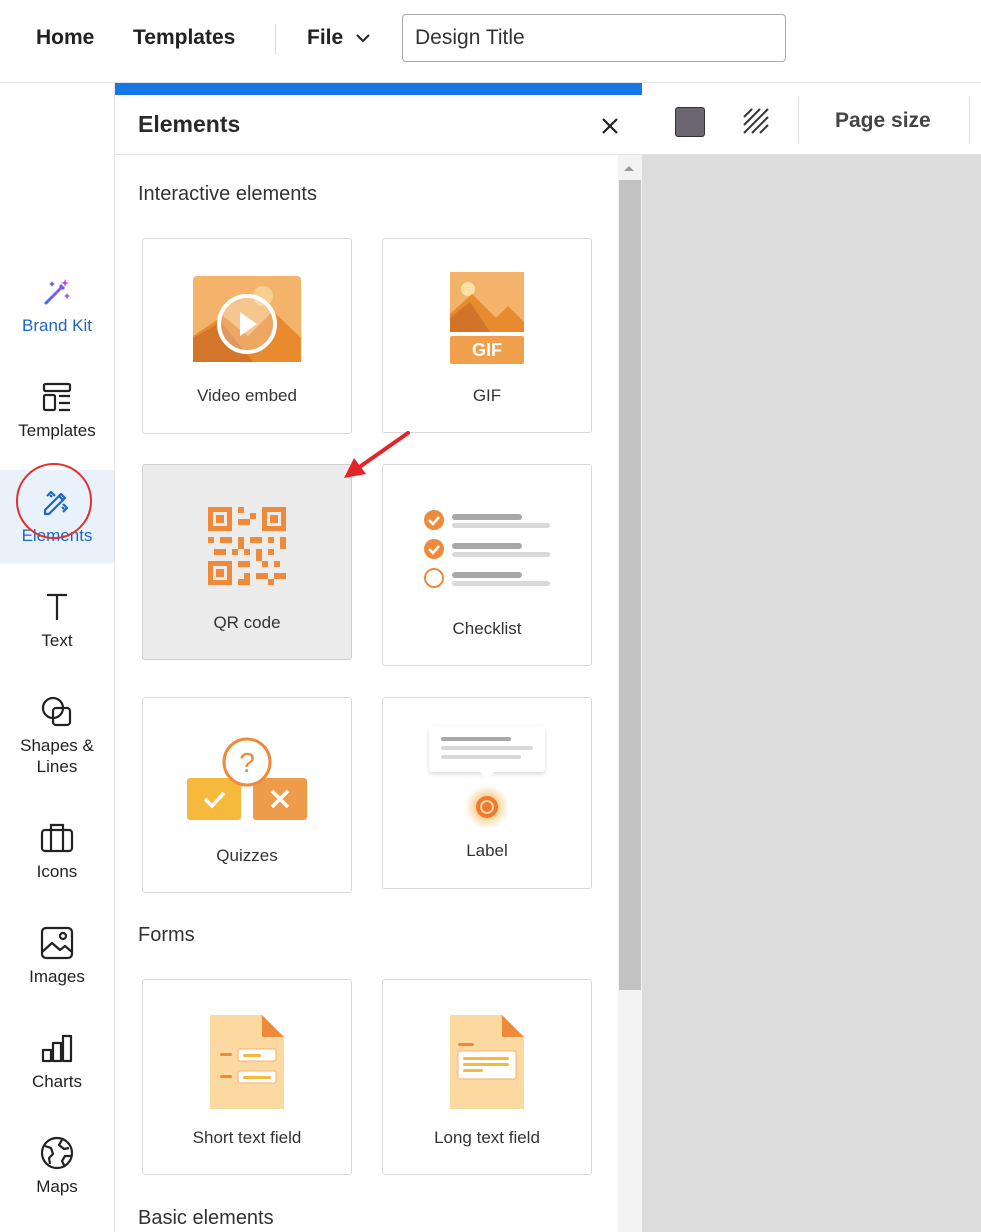 The image size is (981, 1232). I want to click on card-label: Video embed, so click(247, 395).